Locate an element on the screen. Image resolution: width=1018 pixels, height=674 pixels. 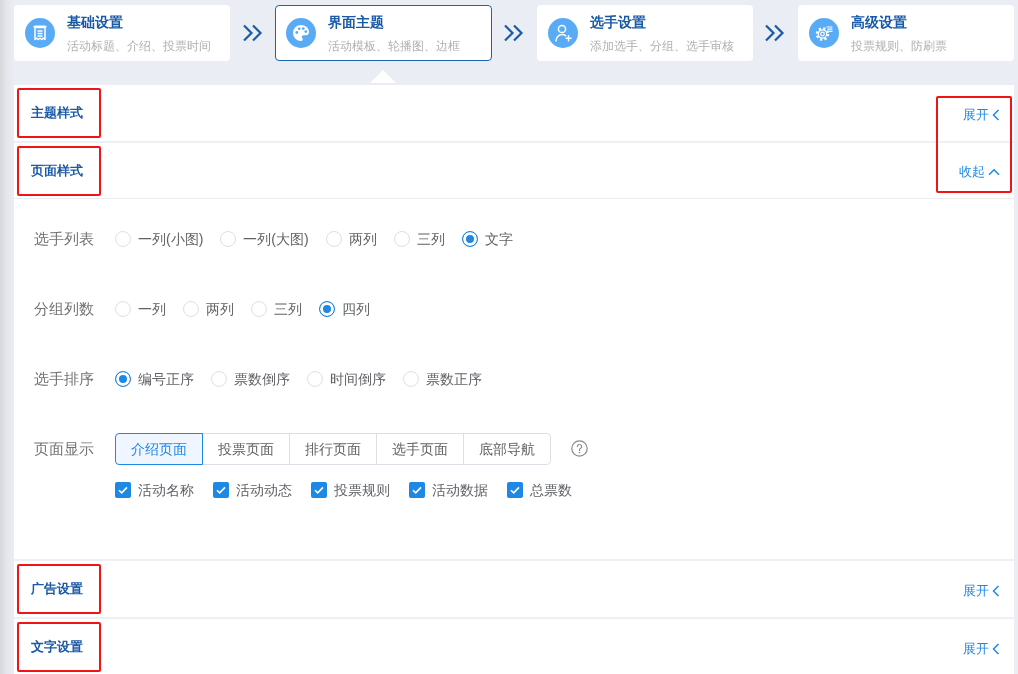
option-label: 文字 is located at coordinates (498, 239).